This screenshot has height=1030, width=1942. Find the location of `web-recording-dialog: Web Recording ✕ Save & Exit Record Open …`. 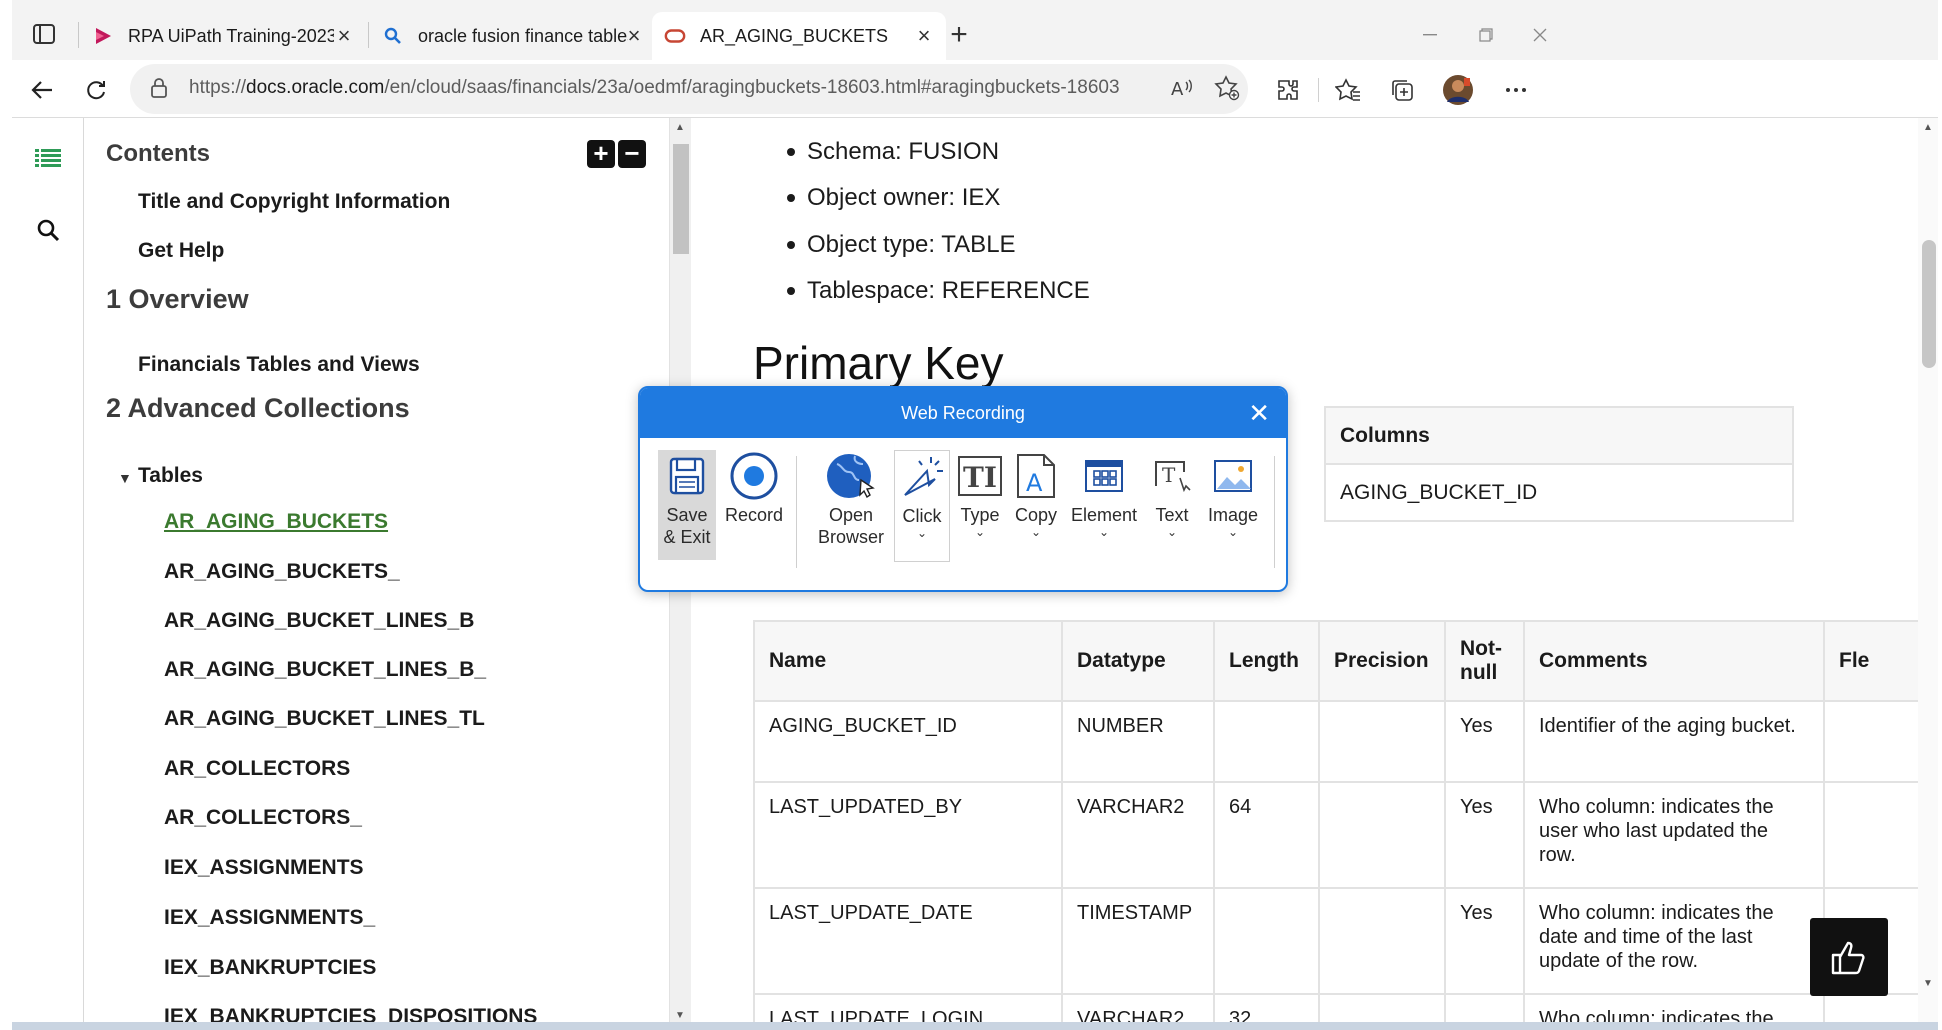

web-recording-dialog: Web Recording ✕ Save & Exit Record Open … is located at coordinates (963, 489).